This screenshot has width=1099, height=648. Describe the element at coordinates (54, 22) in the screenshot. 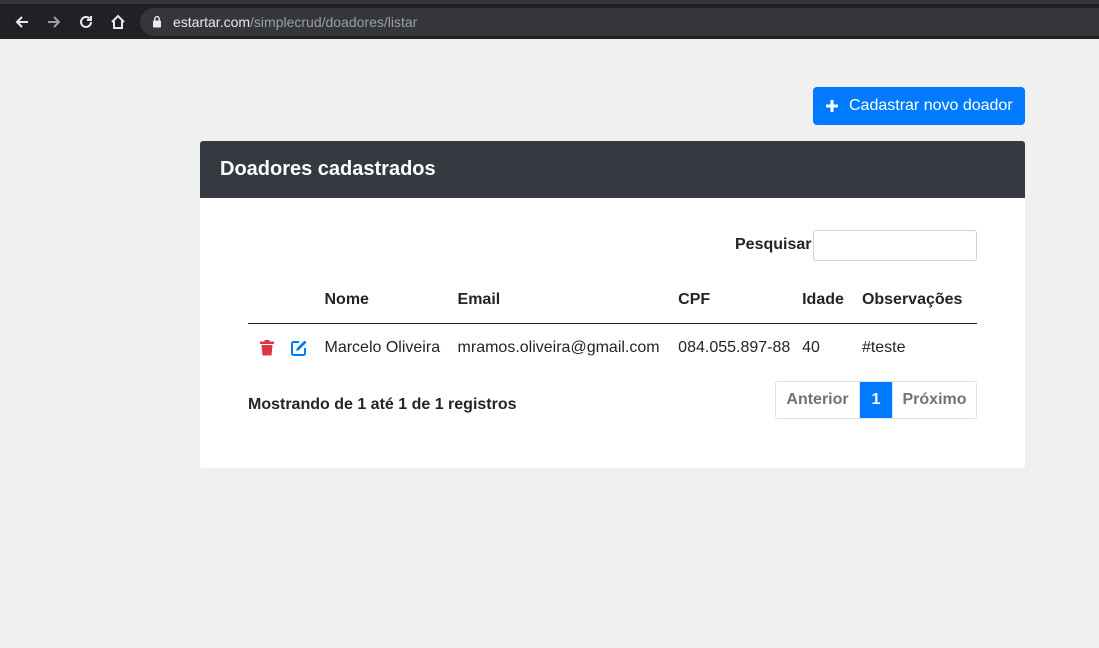

I see `forward-icon` at that location.